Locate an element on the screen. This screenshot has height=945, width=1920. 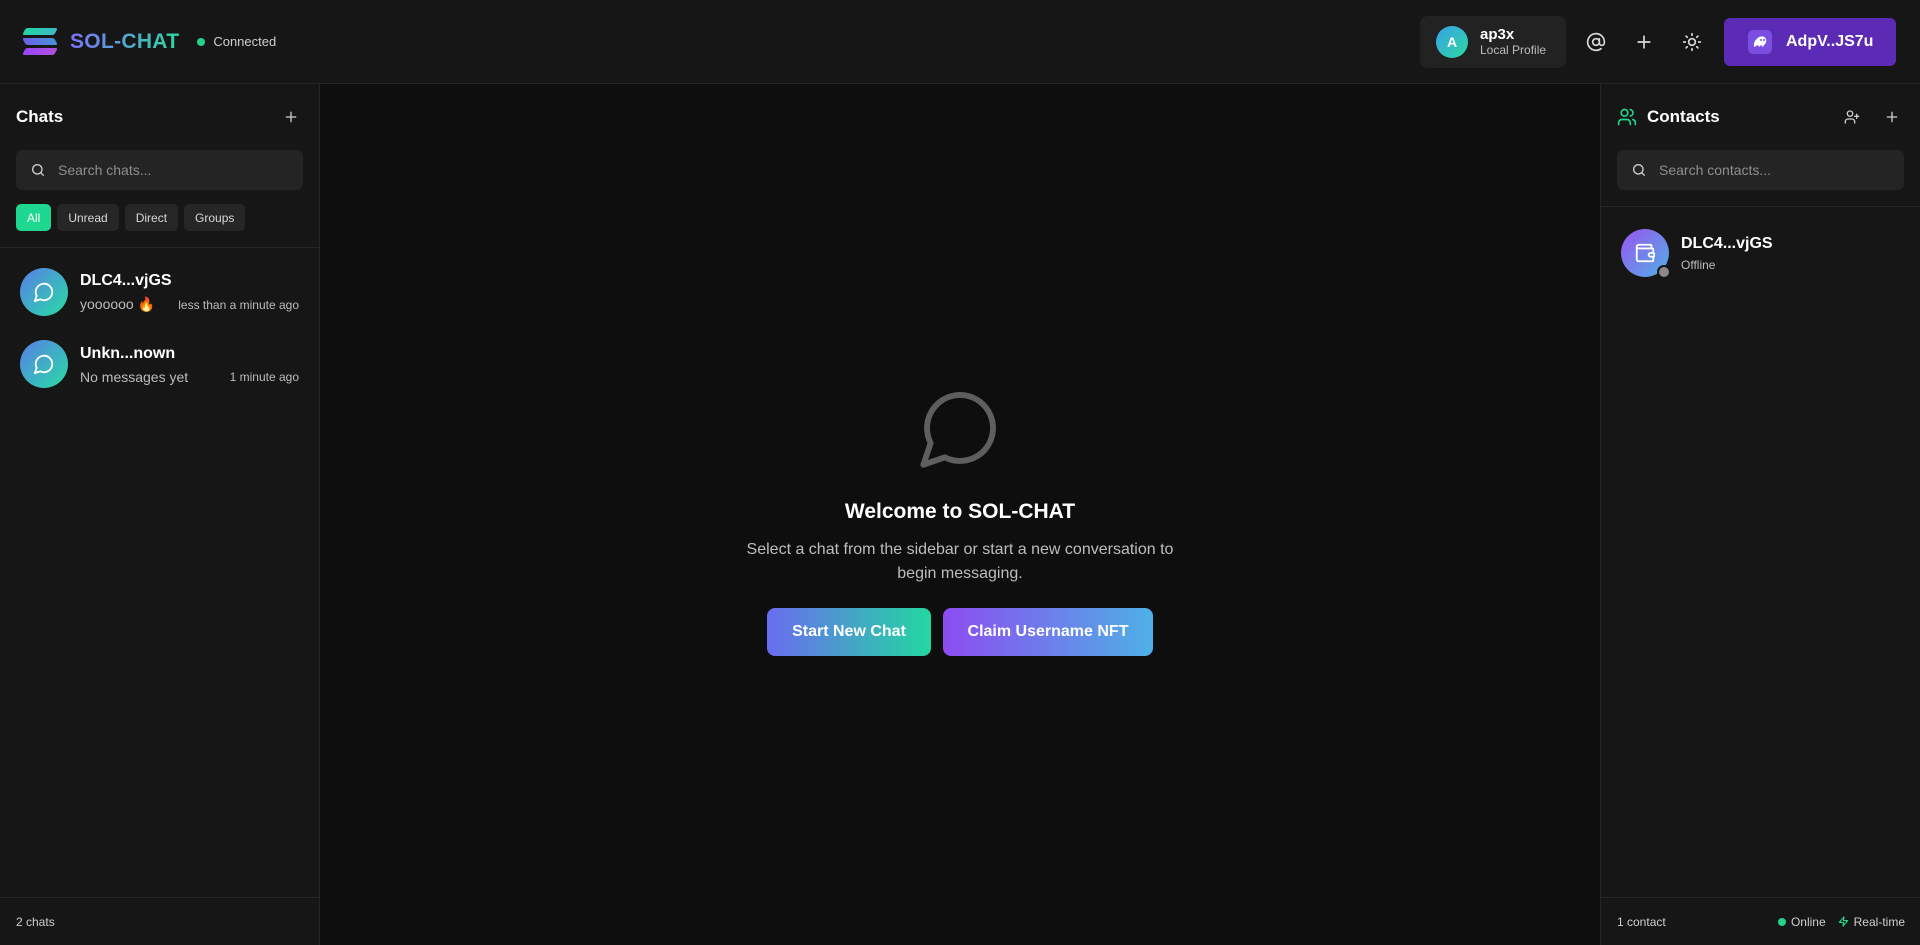
profile-card: A ap3x Local Profile is located at coordinates (1493, 41).